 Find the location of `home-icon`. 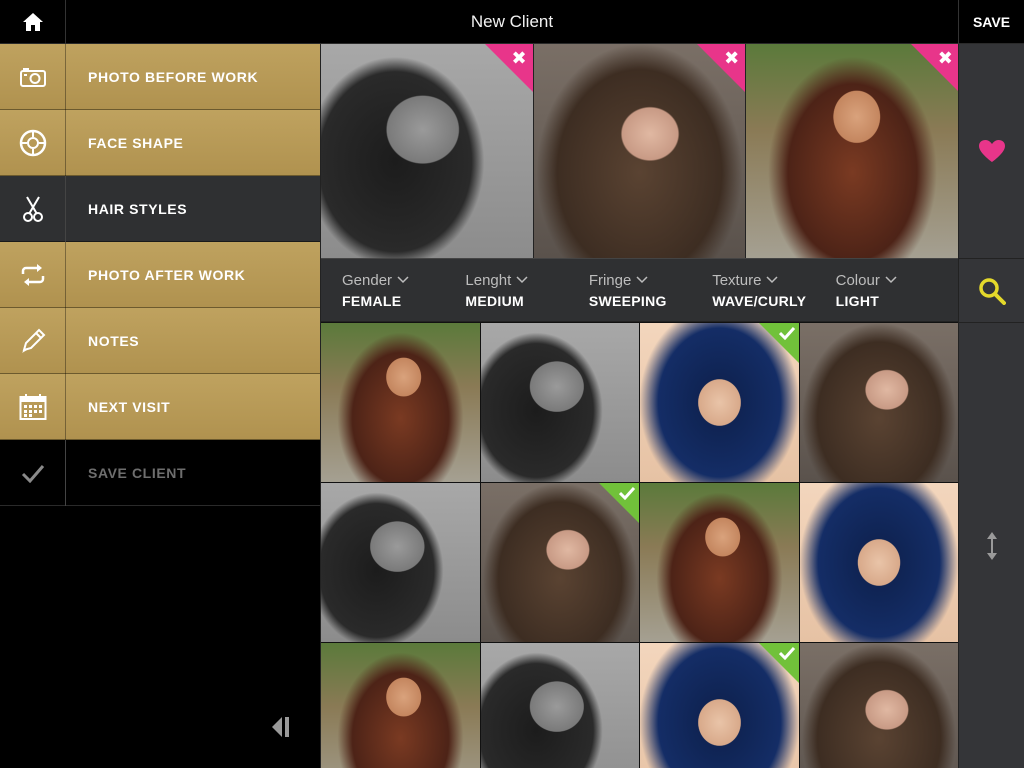

home-icon is located at coordinates (32, 22).